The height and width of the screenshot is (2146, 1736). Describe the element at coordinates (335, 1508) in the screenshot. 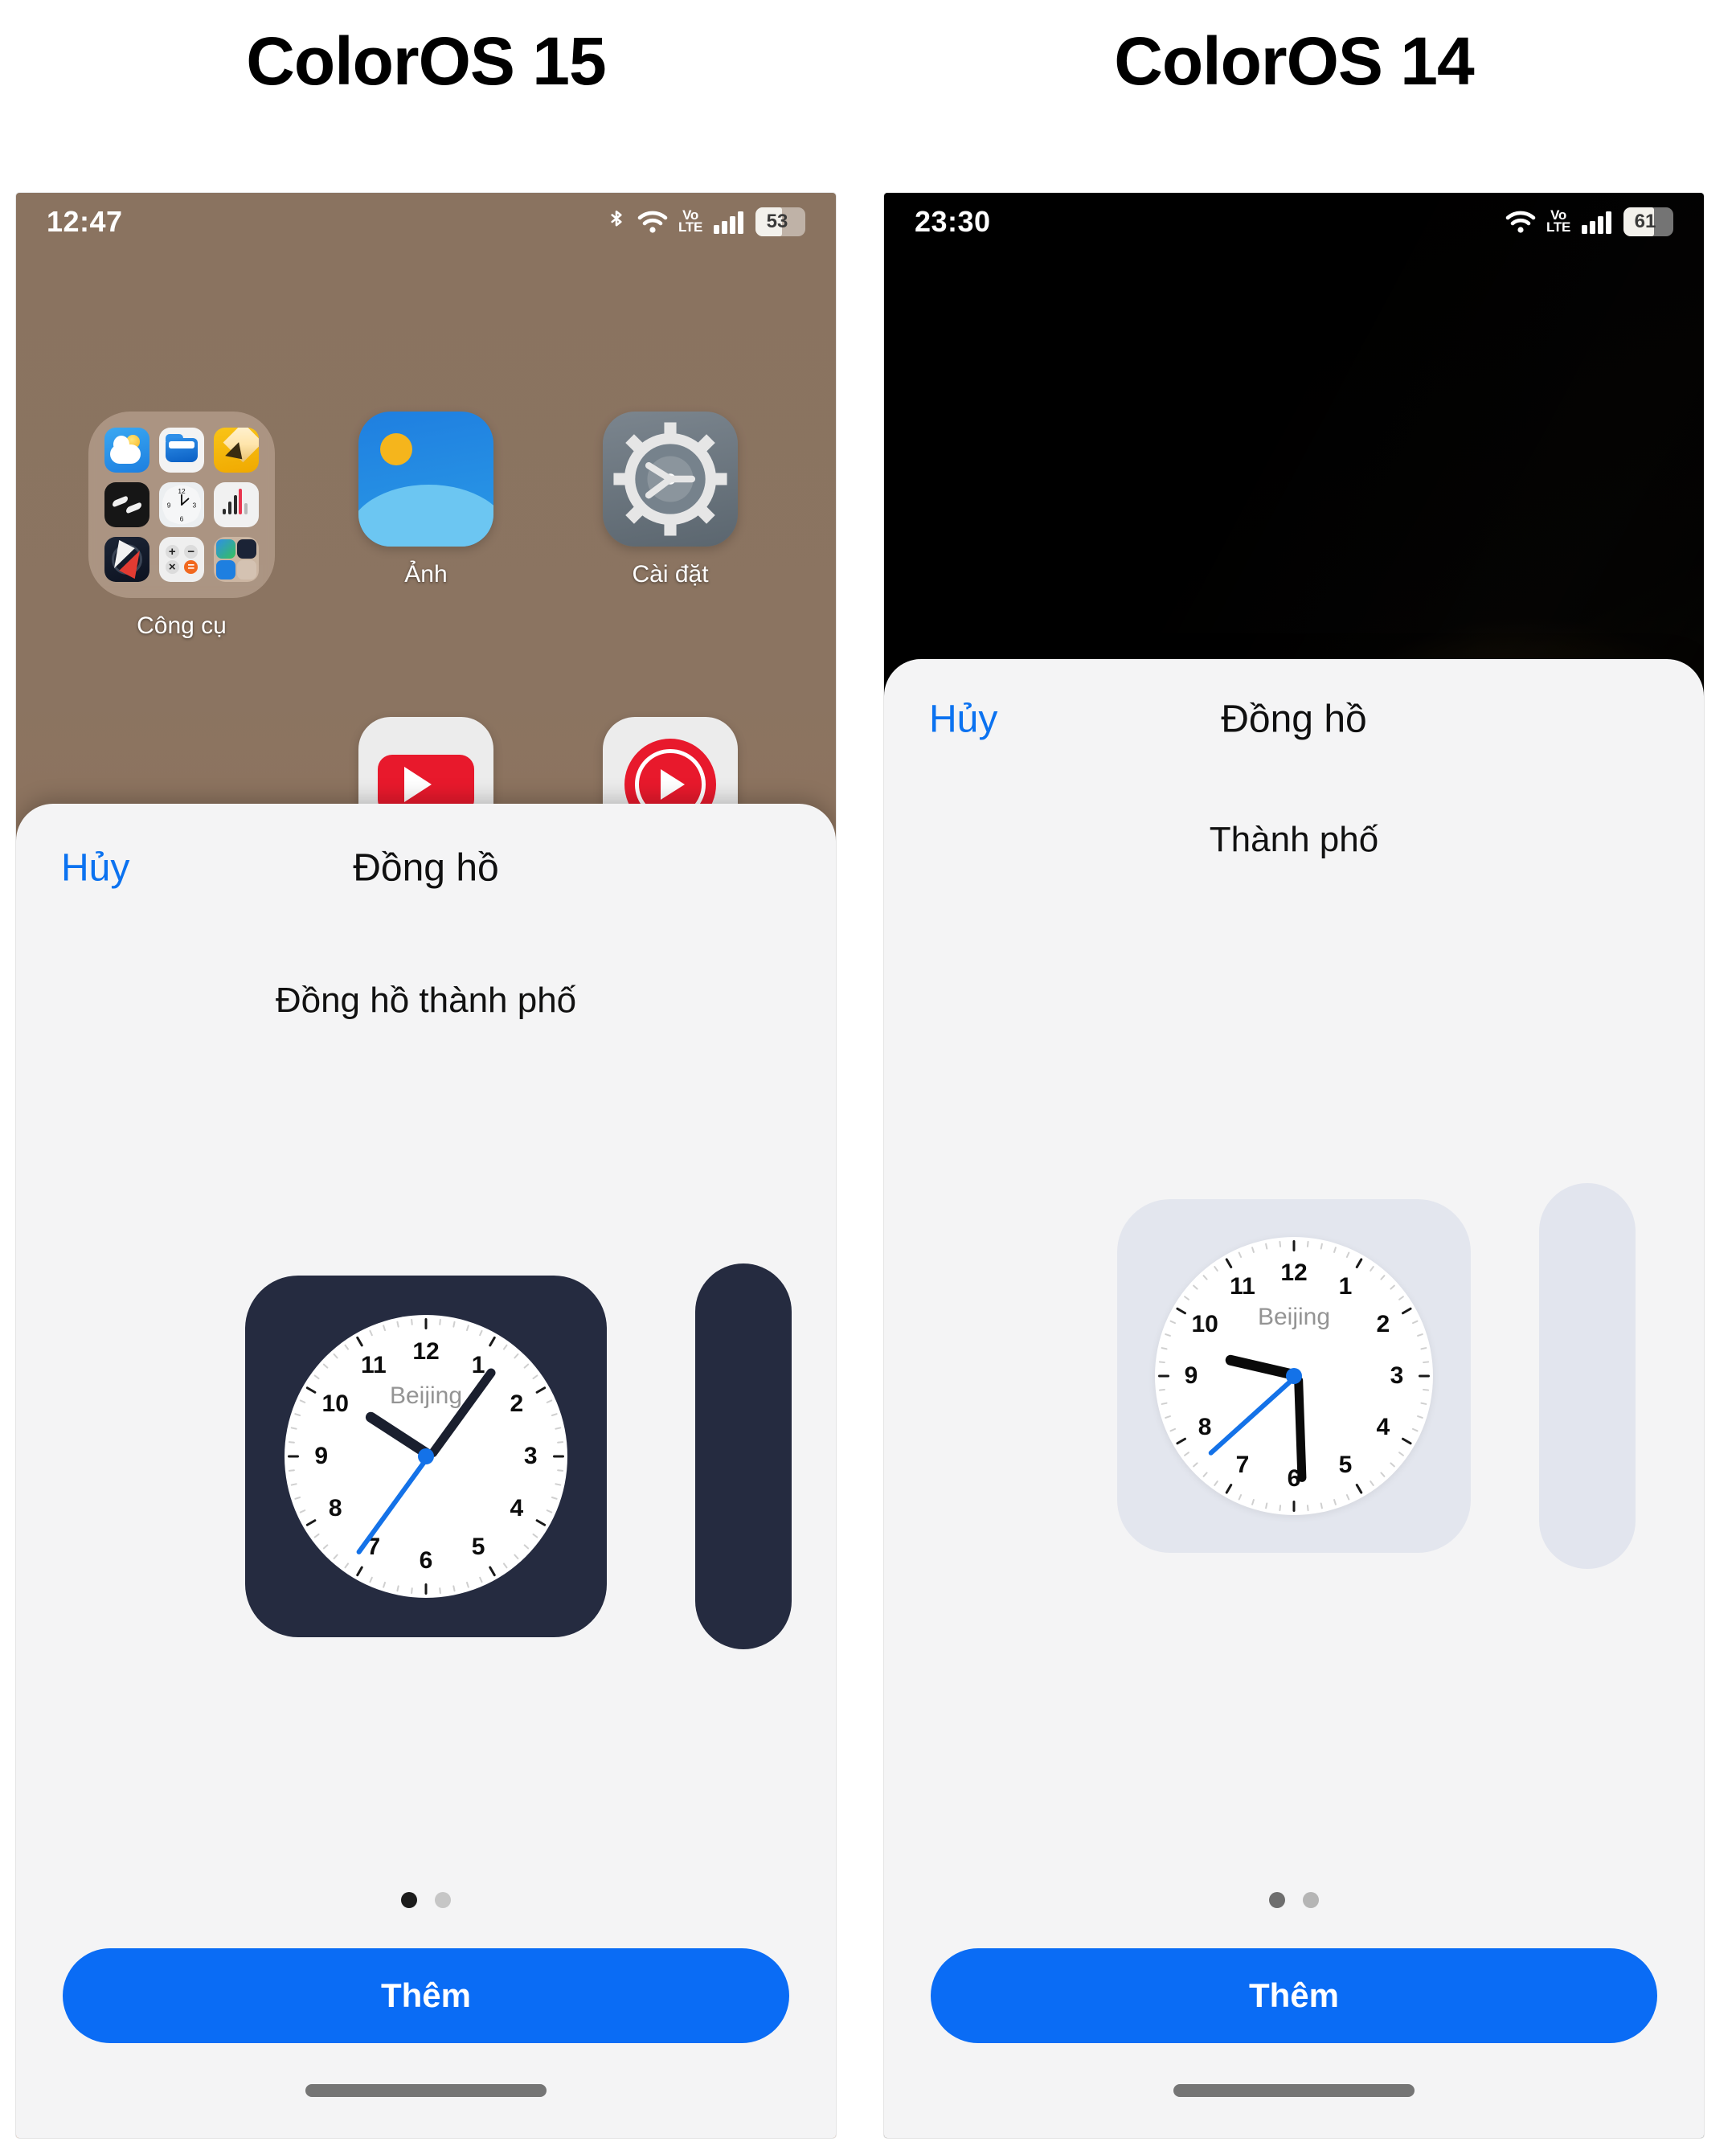

I see `clock-numeral: 8` at that location.